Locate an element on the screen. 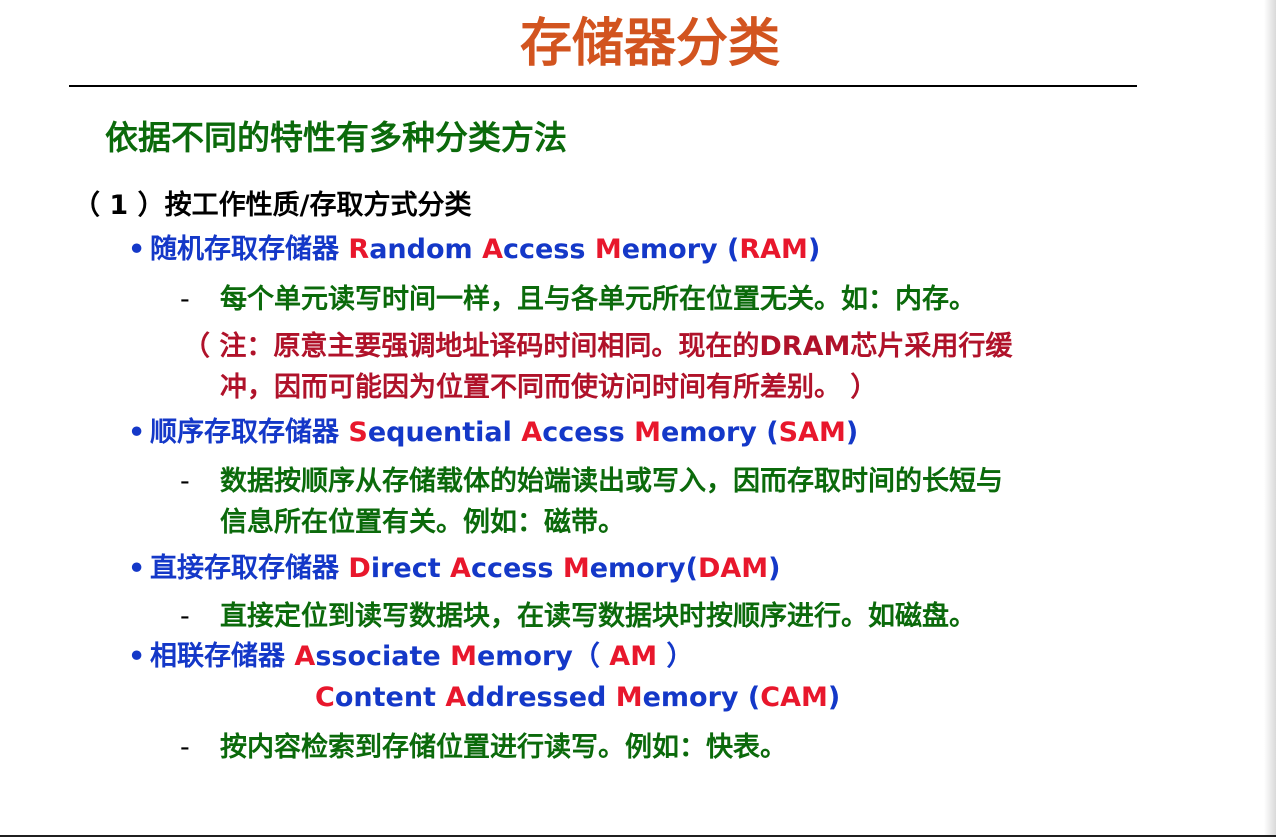  subtitle: 依据不同的特性有多种分类方法 is located at coordinates (336, 137).